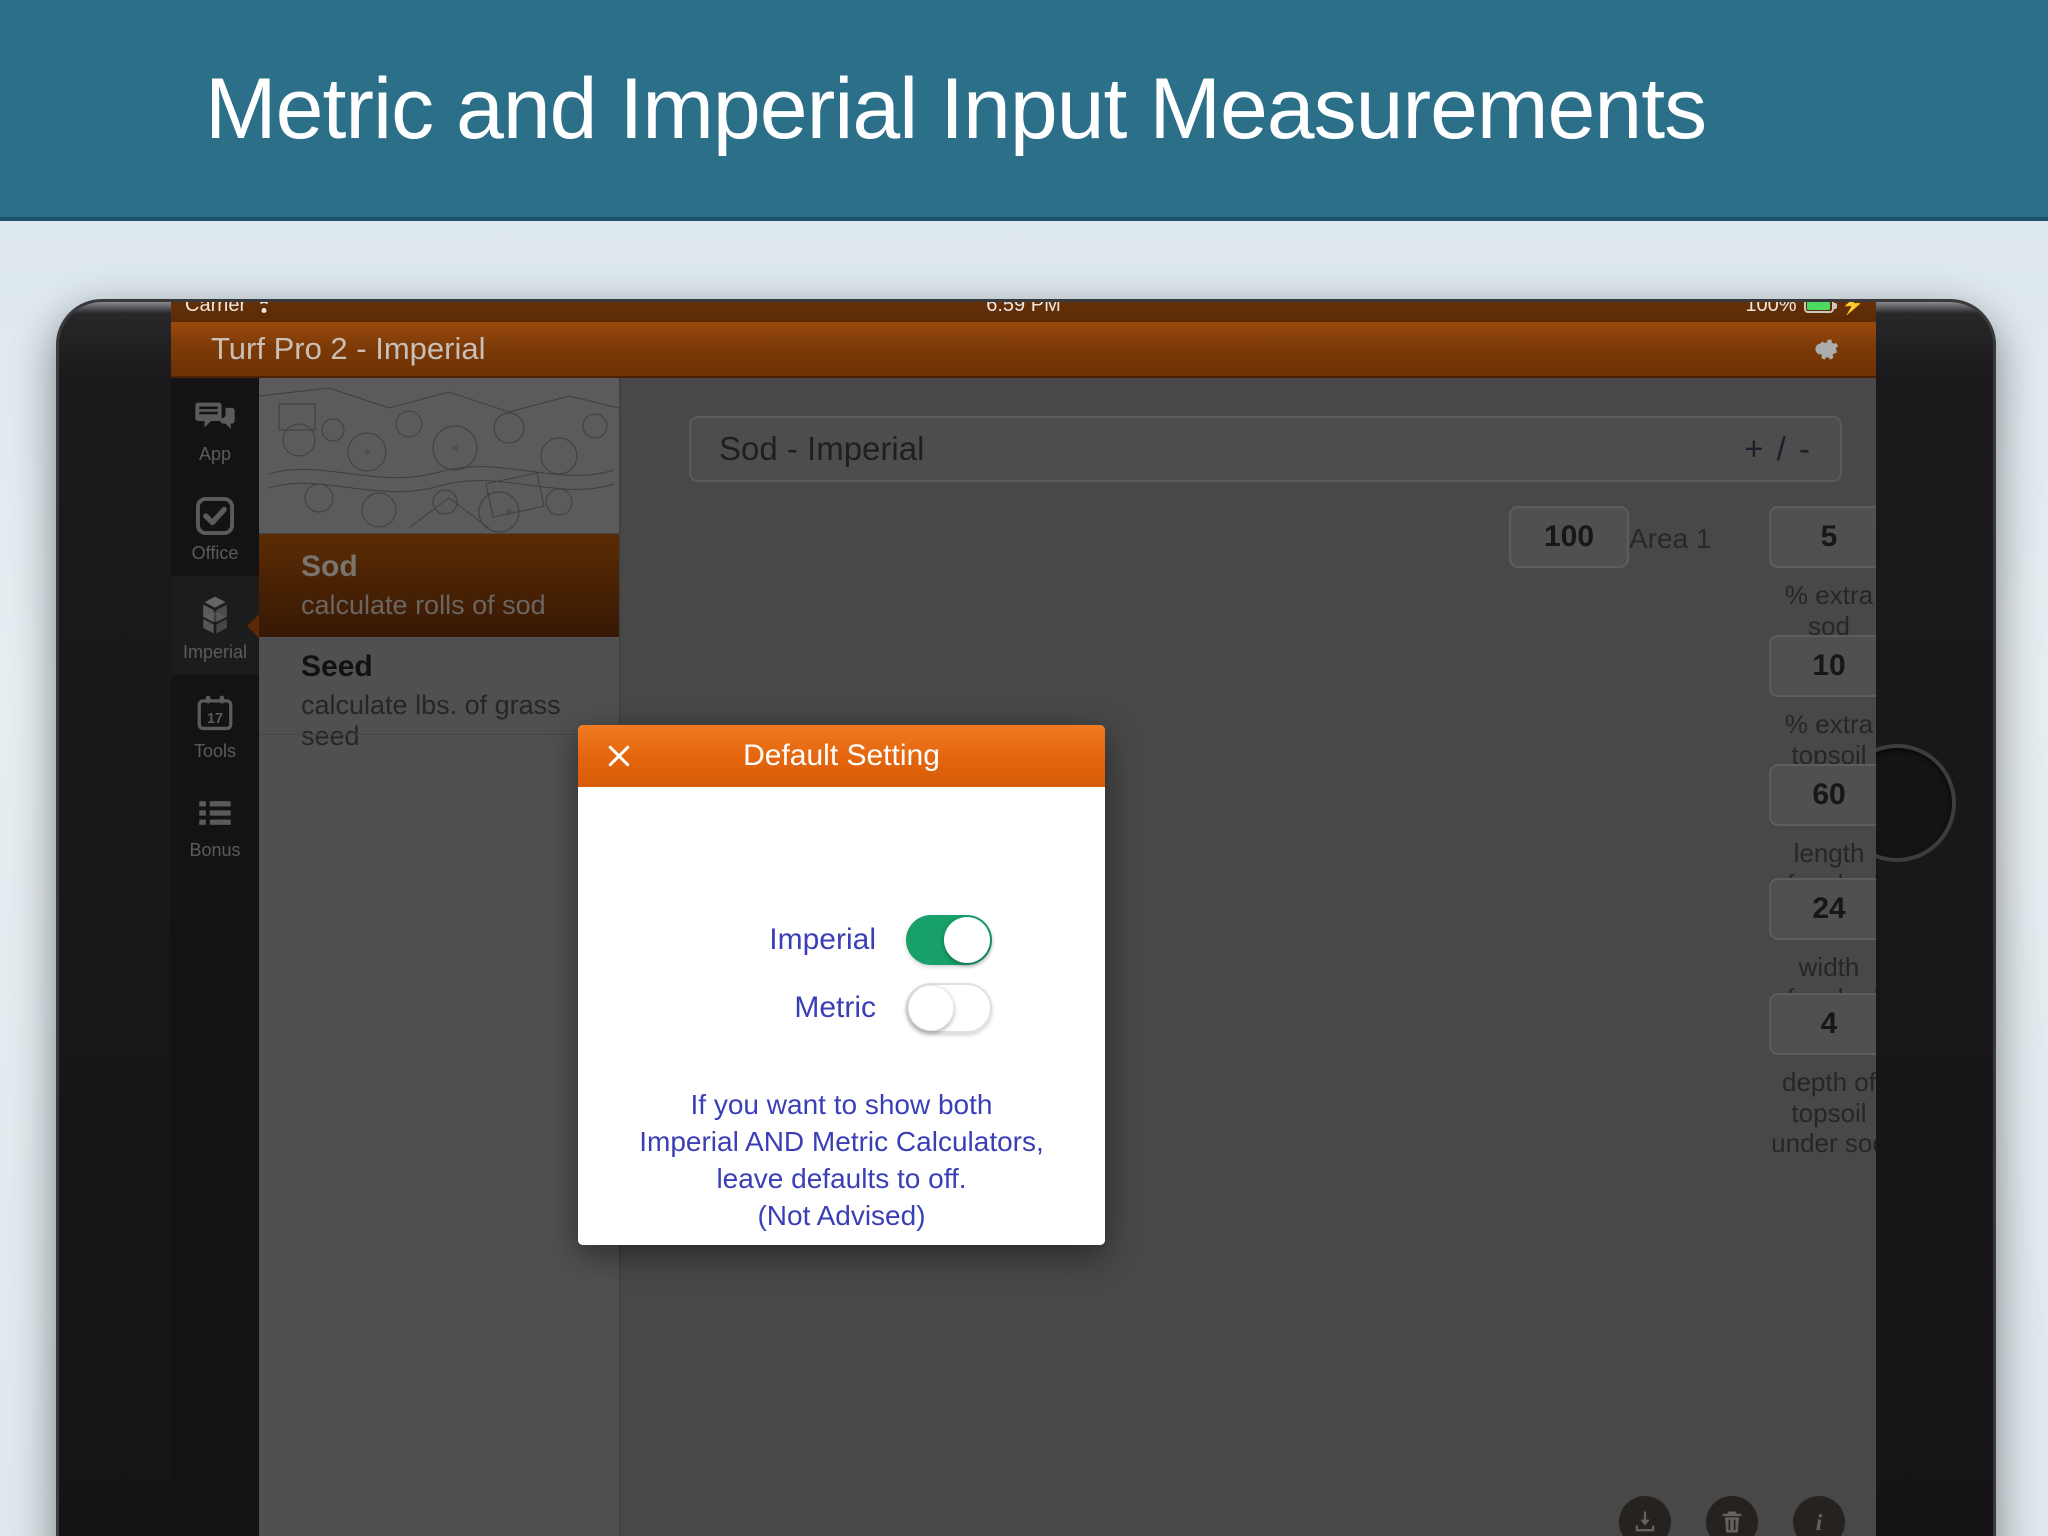 Image resolution: width=2048 pixels, height=1536 pixels. I want to click on metric-toggle-row: Metric, so click(841, 1008).